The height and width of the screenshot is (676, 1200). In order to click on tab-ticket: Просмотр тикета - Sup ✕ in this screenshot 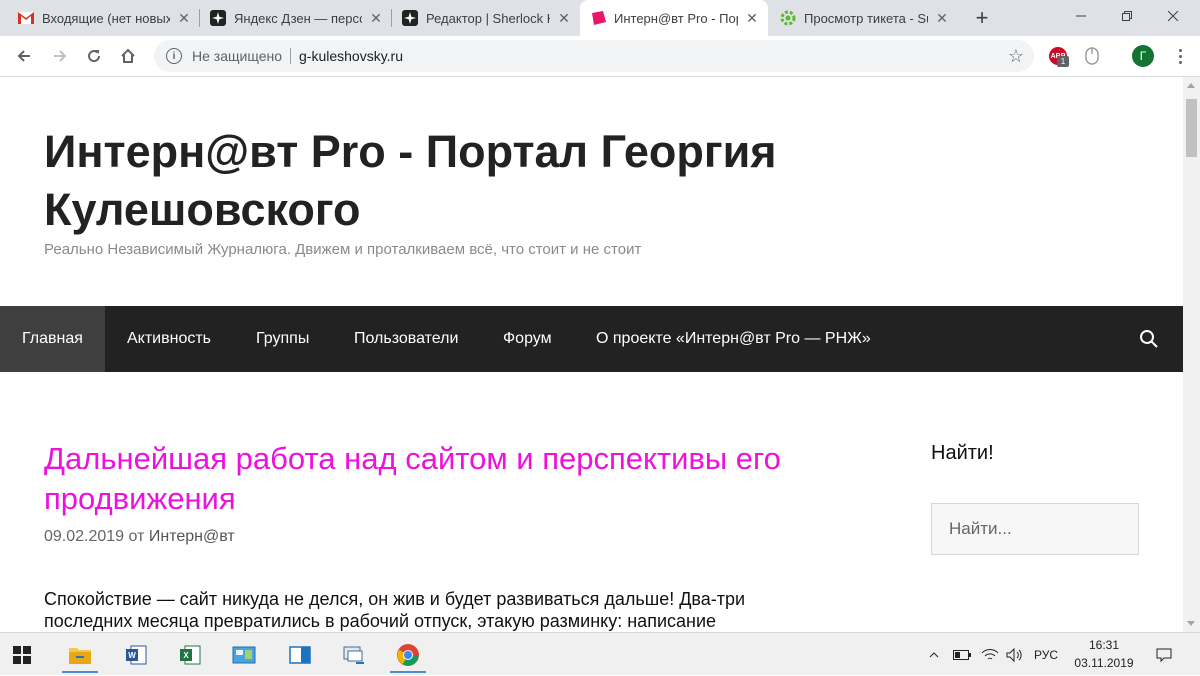, I will do `click(864, 18)`.